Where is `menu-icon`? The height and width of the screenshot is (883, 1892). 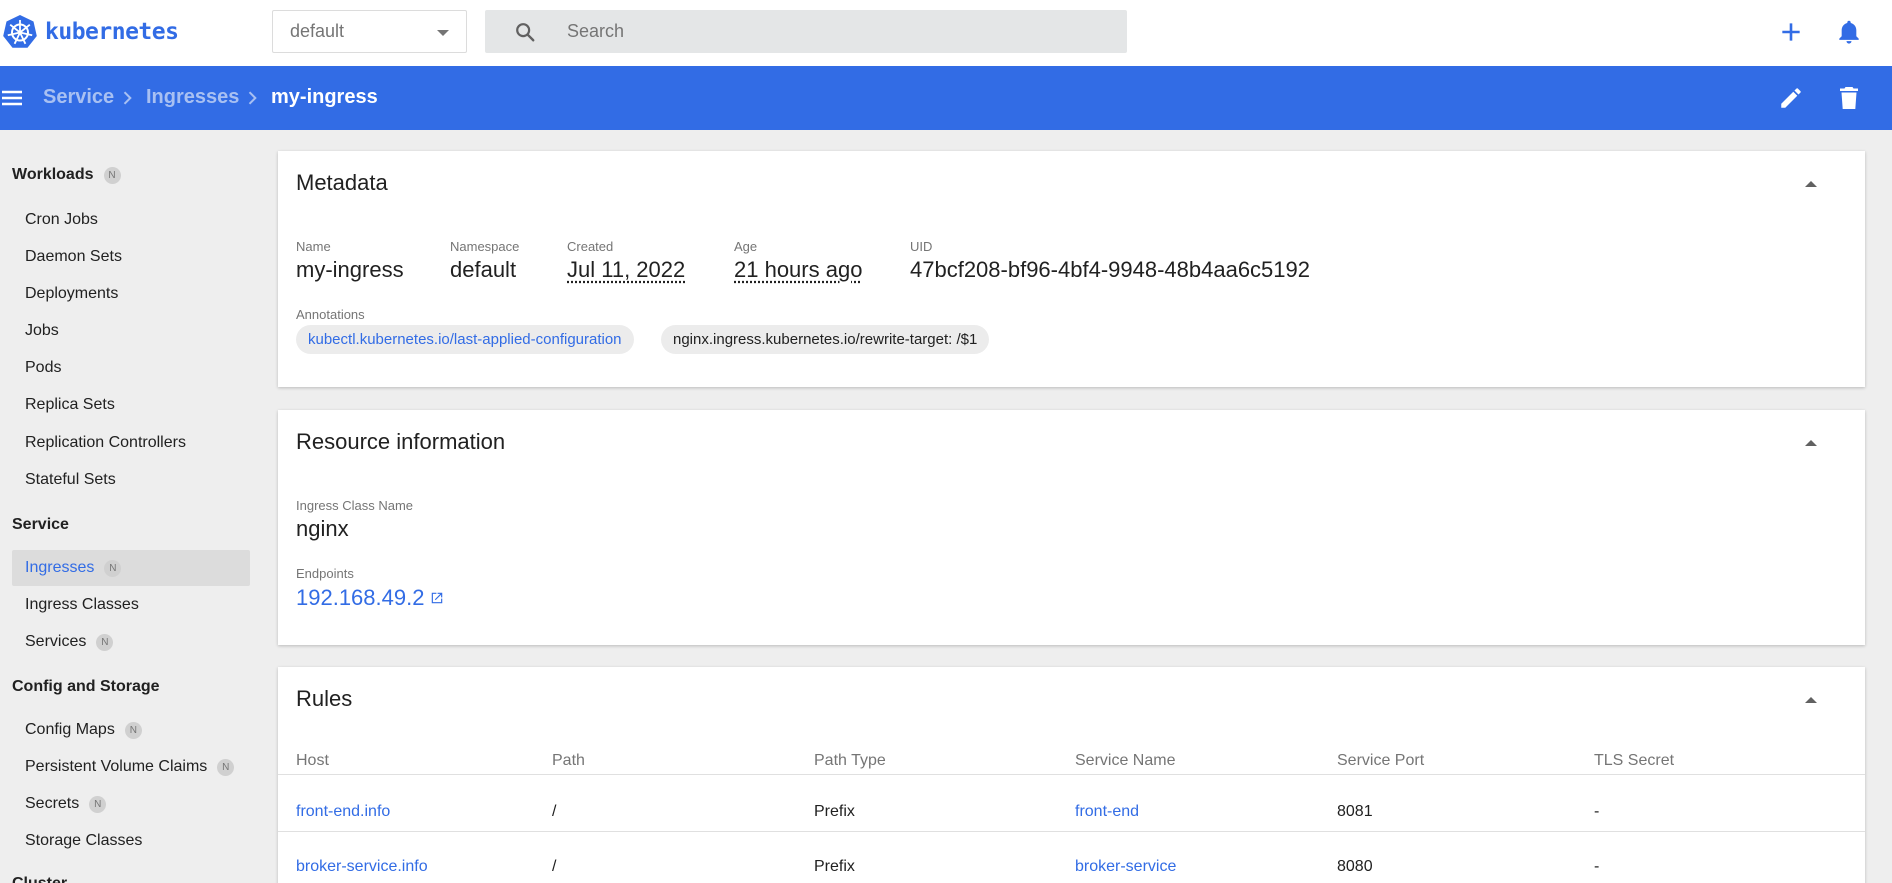
menu-icon is located at coordinates (12, 98).